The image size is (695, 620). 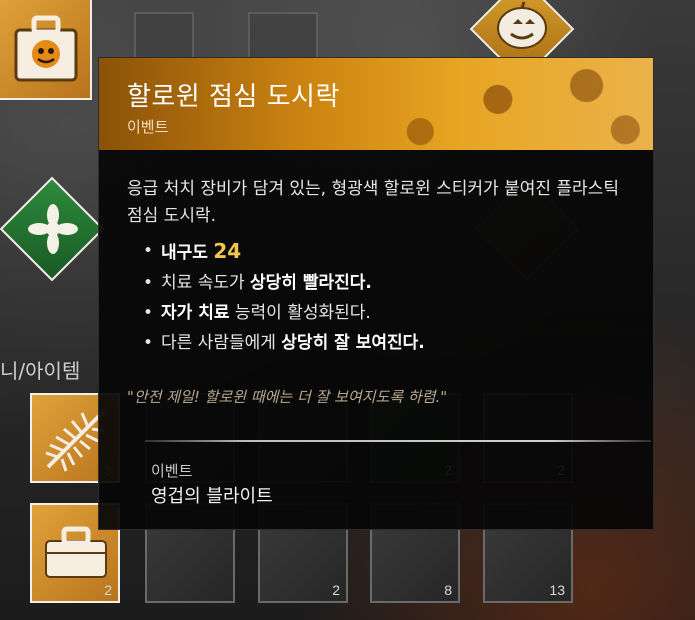 What do you see at coordinates (557, 590) in the screenshot?
I see `item-count: 13` at bounding box center [557, 590].